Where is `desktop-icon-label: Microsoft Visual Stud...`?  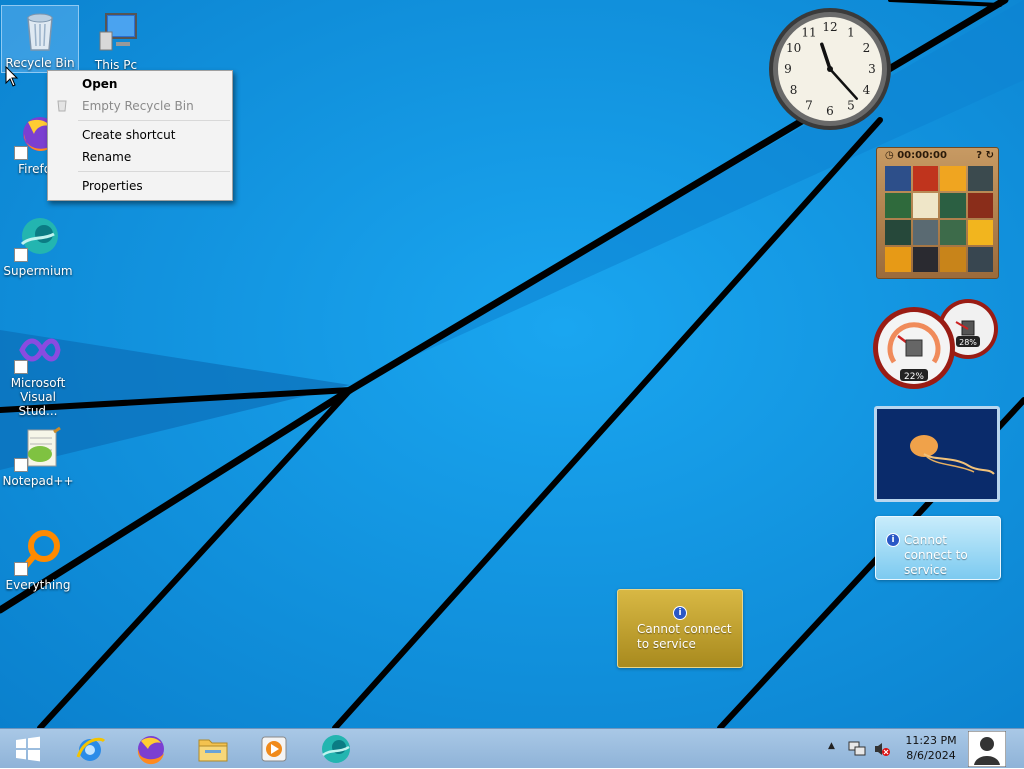
desktop-icon-label: Microsoft Visual Stud... is located at coordinates (38, 397).